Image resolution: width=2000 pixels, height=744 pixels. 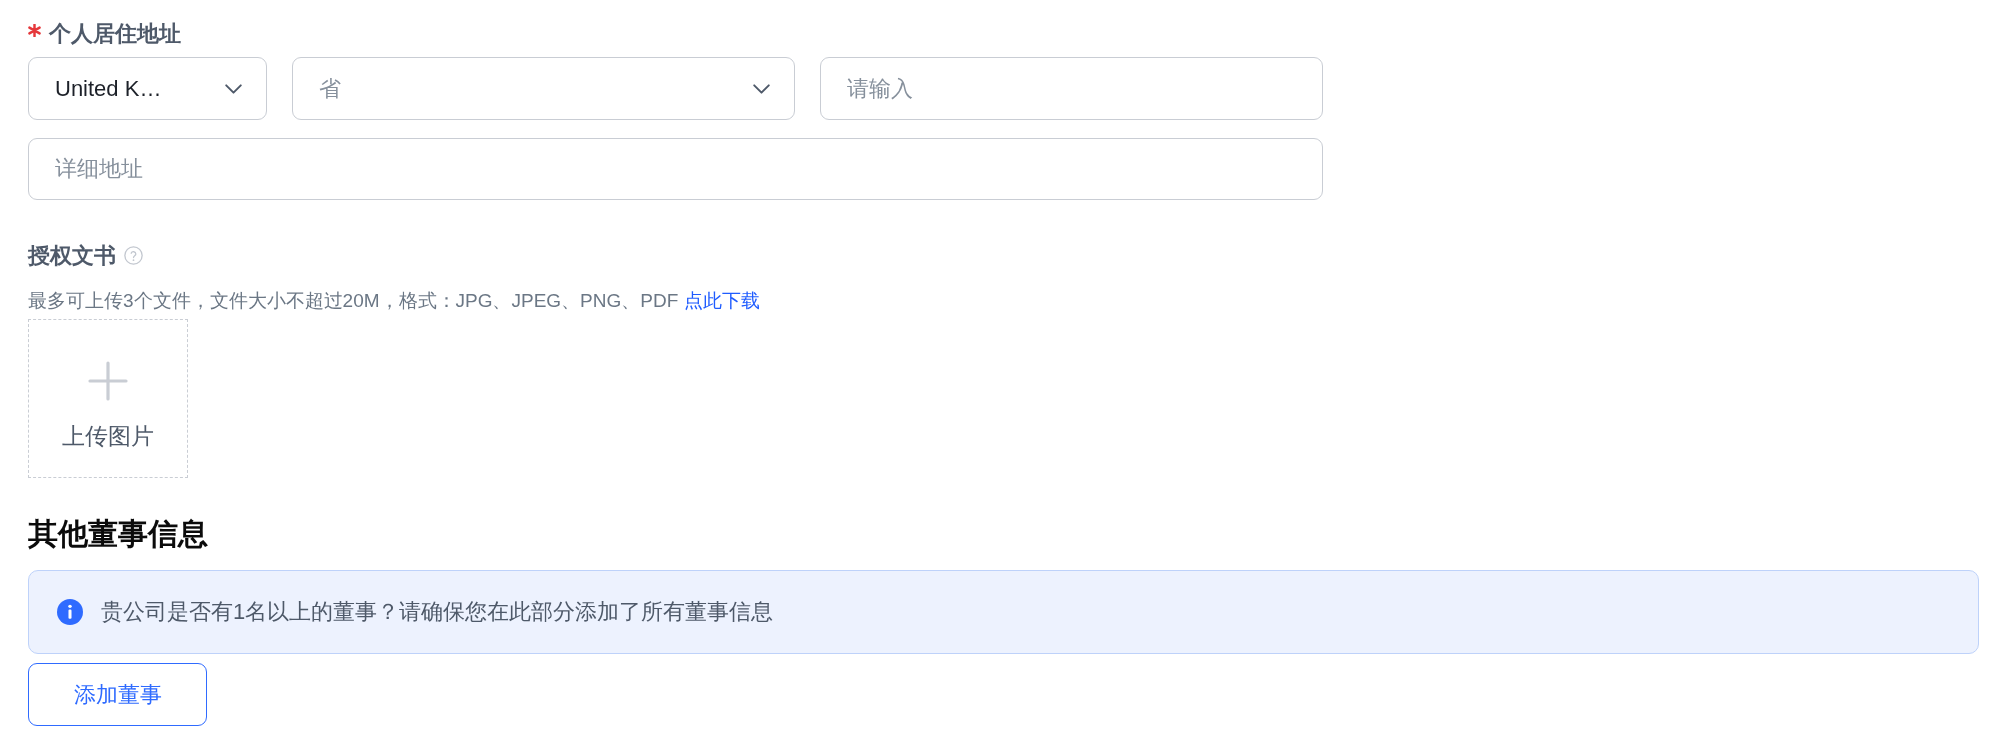 I want to click on info-icon, so click(x=70, y=612).